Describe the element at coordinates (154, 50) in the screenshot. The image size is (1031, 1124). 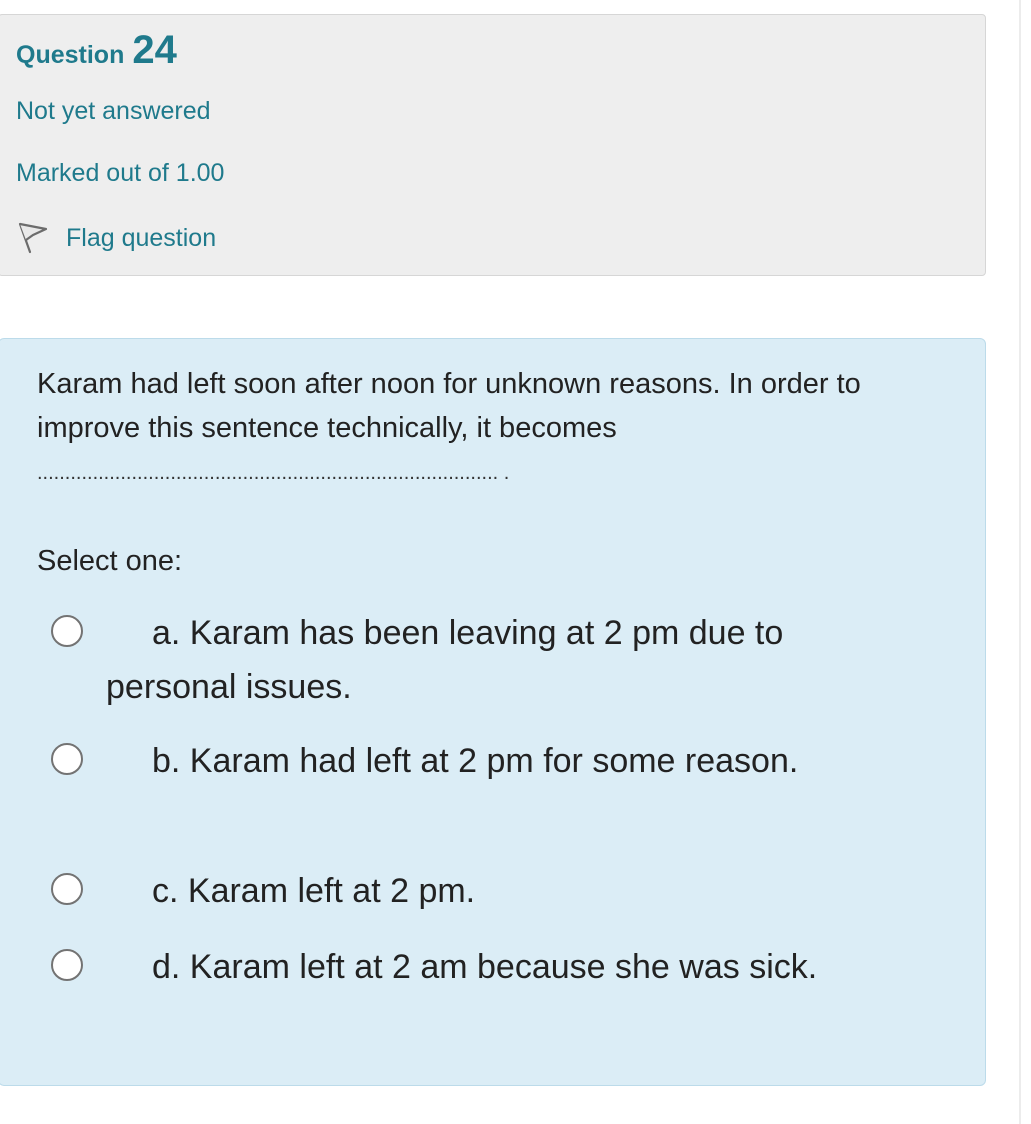
I see `question-number-value: 24` at that location.